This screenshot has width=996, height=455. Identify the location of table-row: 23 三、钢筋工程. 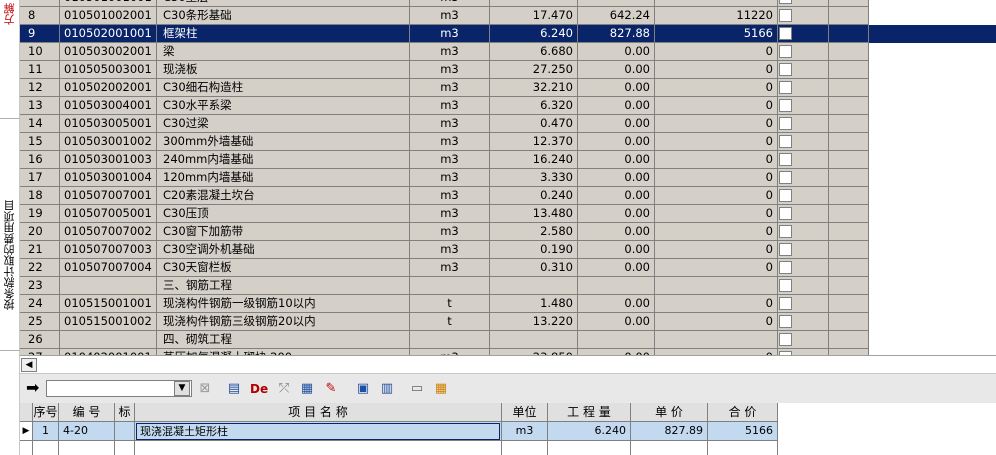
(508, 286).